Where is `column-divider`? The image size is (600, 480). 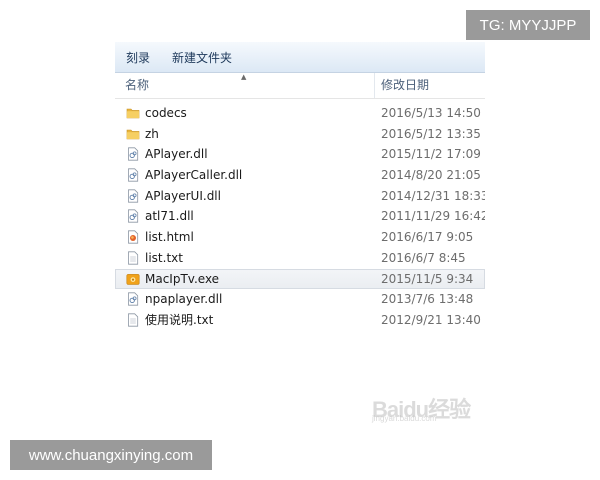 column-divider is located at coordinates (374, 85).